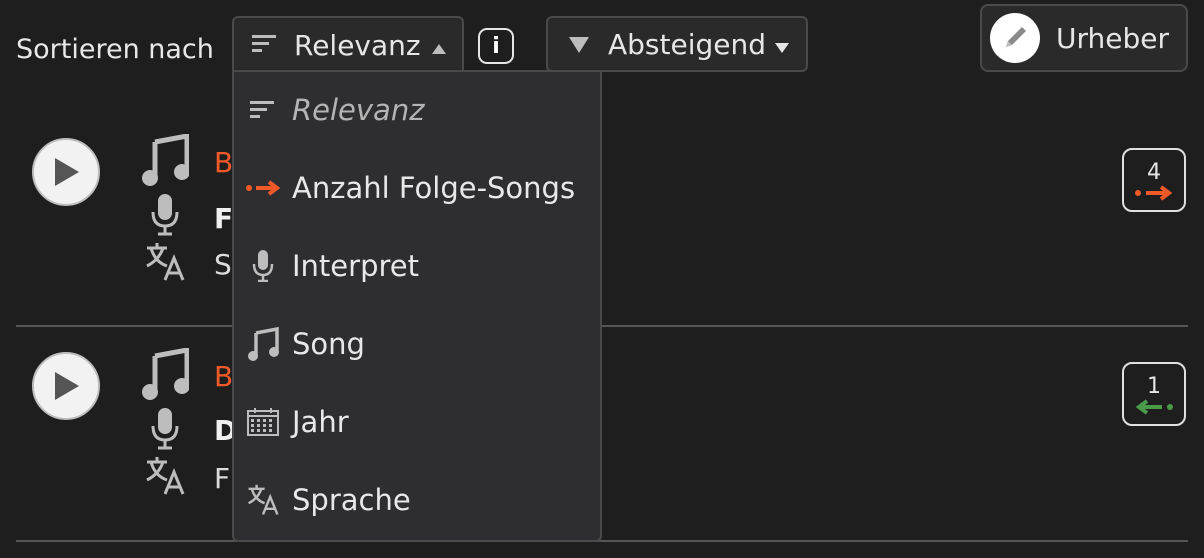 The image size is (1204, 558). I want to click on follow-songs-badge: 4, so click(1154, 180).